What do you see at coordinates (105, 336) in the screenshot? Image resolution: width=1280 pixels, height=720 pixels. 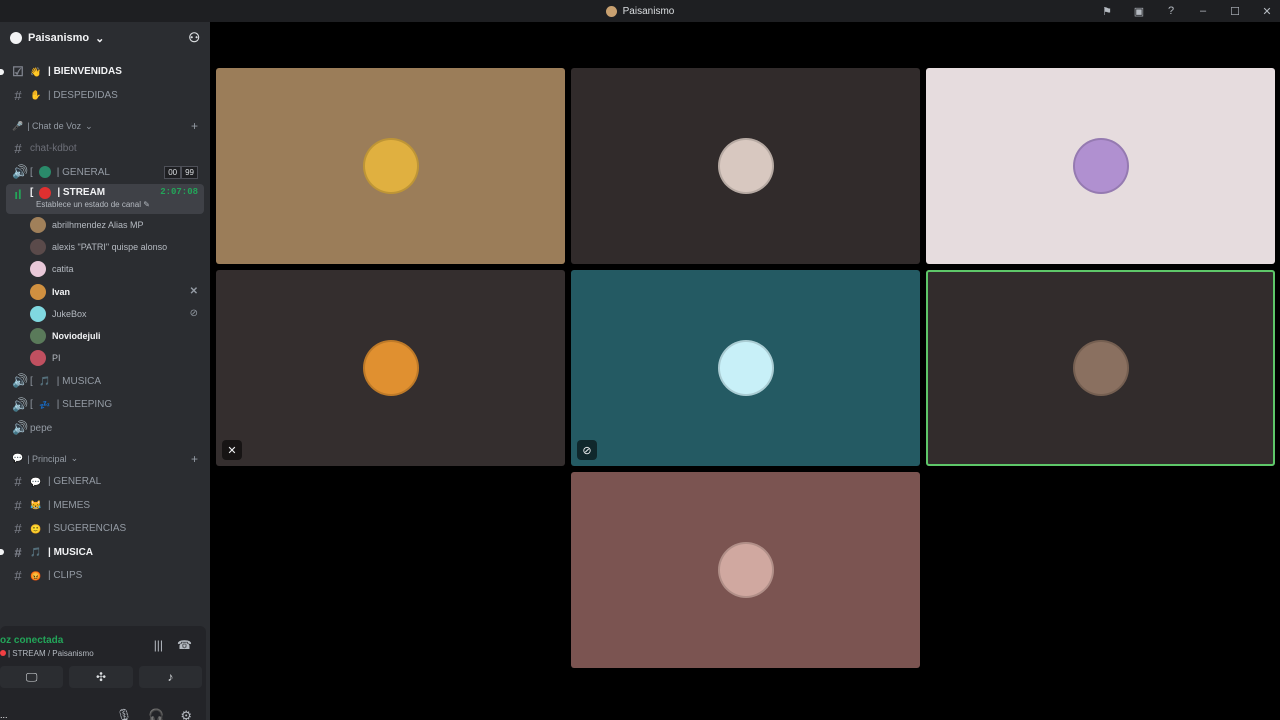 I see `voice-member: Noviodejuli` at bounding box center [105, 336].